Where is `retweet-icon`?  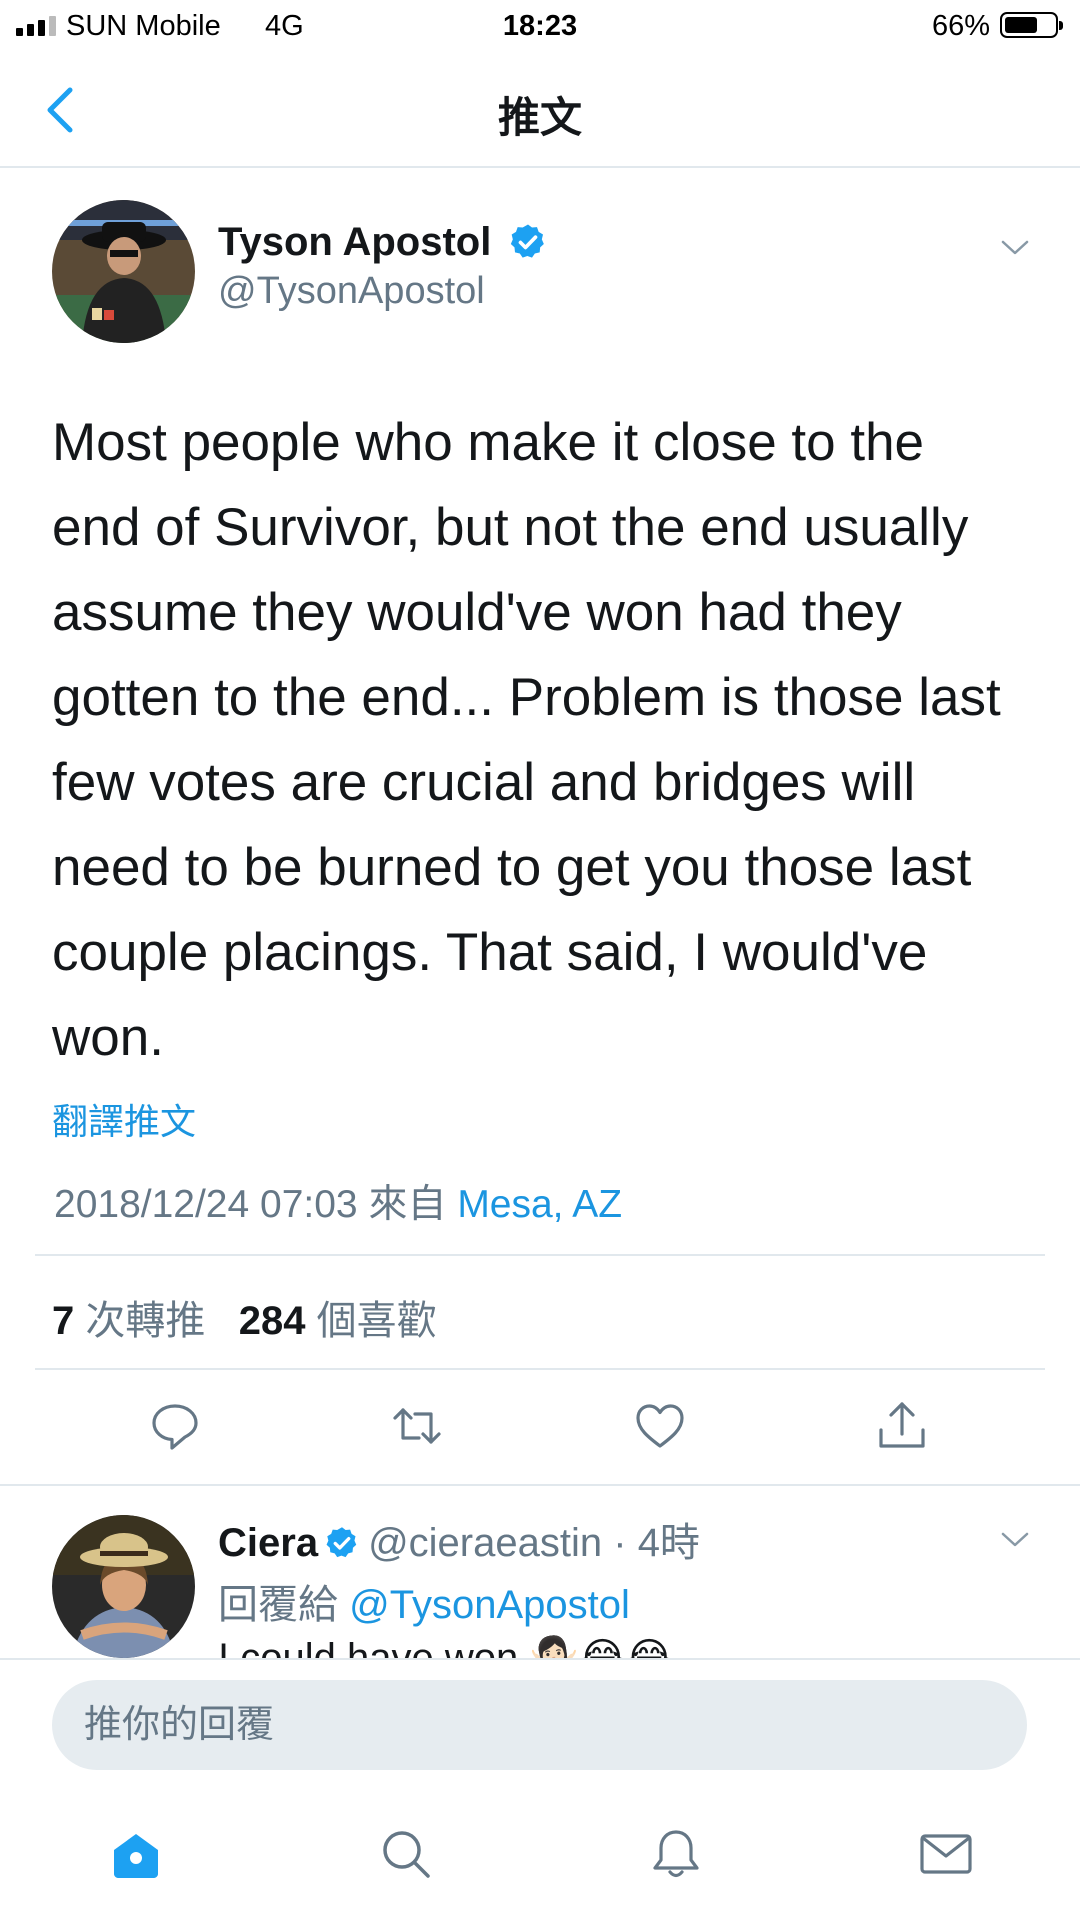 retweet-icon is located at coordinates (417, 1426).